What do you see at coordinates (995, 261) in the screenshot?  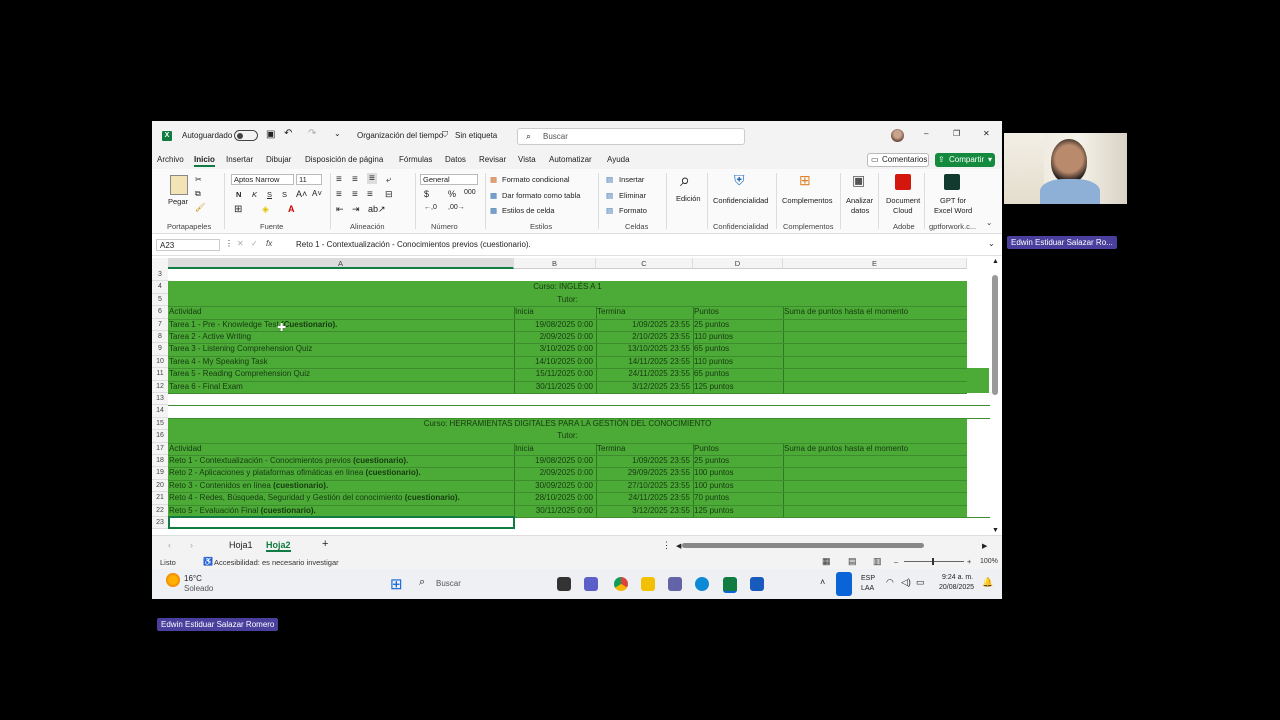 I see `scroll-up-icon: ▲` at bounding box center [995, 261].